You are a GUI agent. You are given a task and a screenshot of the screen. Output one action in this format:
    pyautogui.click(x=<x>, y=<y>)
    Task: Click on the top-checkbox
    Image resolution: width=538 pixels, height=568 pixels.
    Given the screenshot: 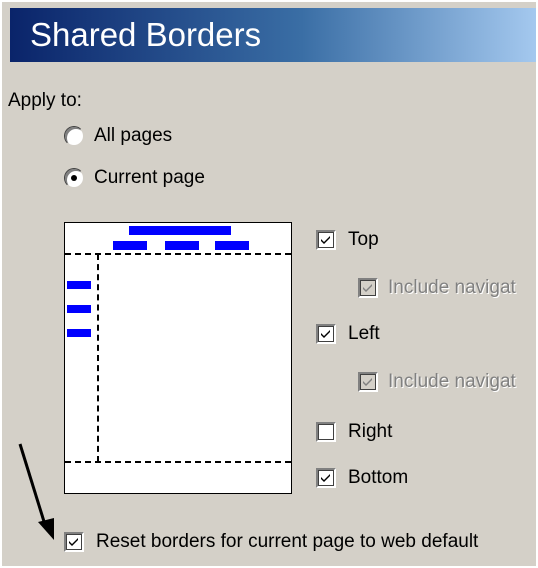 What is the action you would take?
    pyautogui.click(x=326, y=240)
    